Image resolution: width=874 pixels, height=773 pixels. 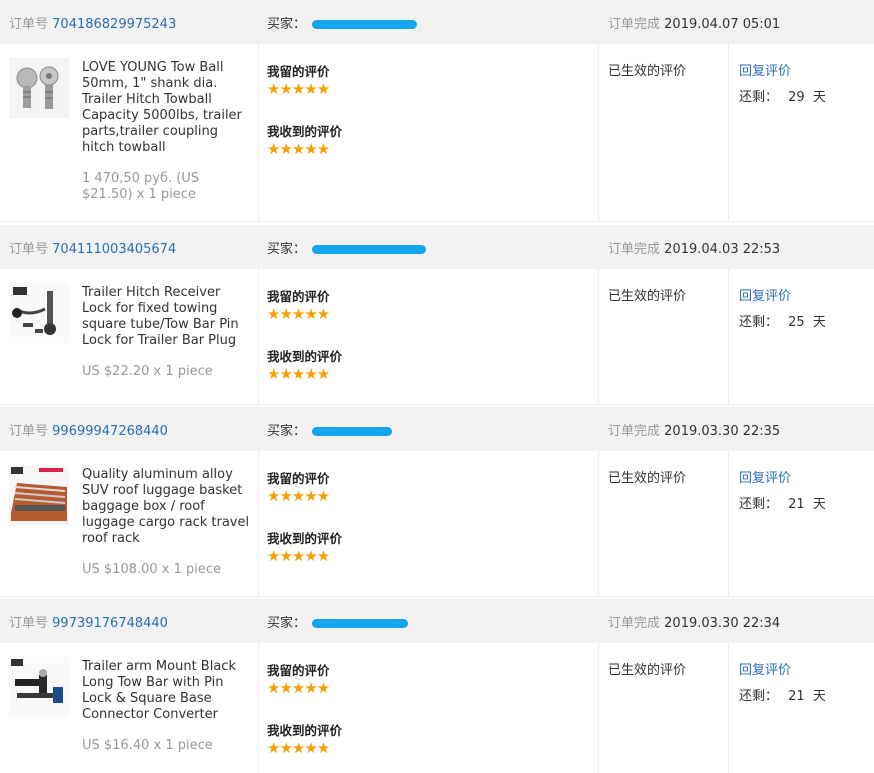 I want to click on order-number: 订单号 704186829975243, so click(x=92, y=22).